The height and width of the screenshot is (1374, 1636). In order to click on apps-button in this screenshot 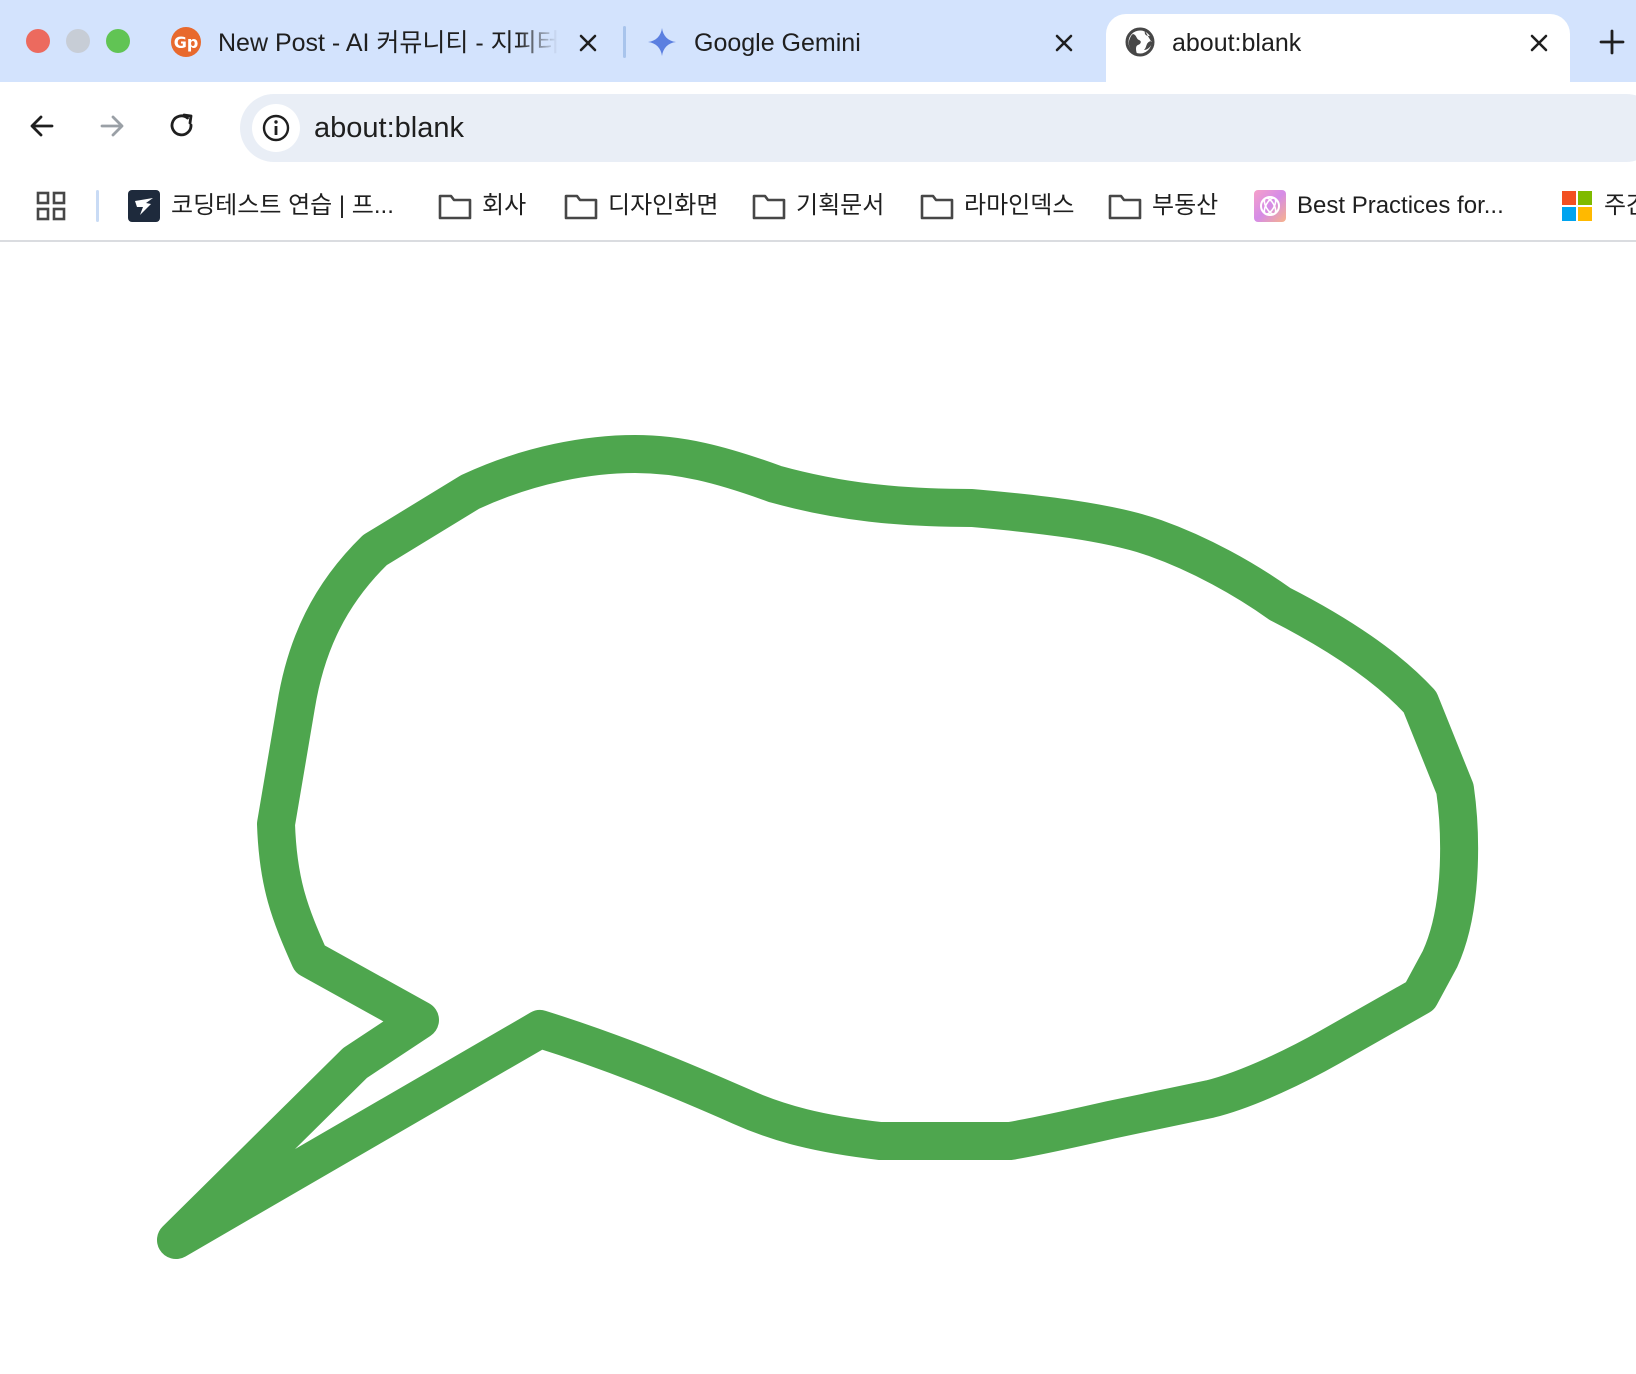, I will do `click(51, 206)`.